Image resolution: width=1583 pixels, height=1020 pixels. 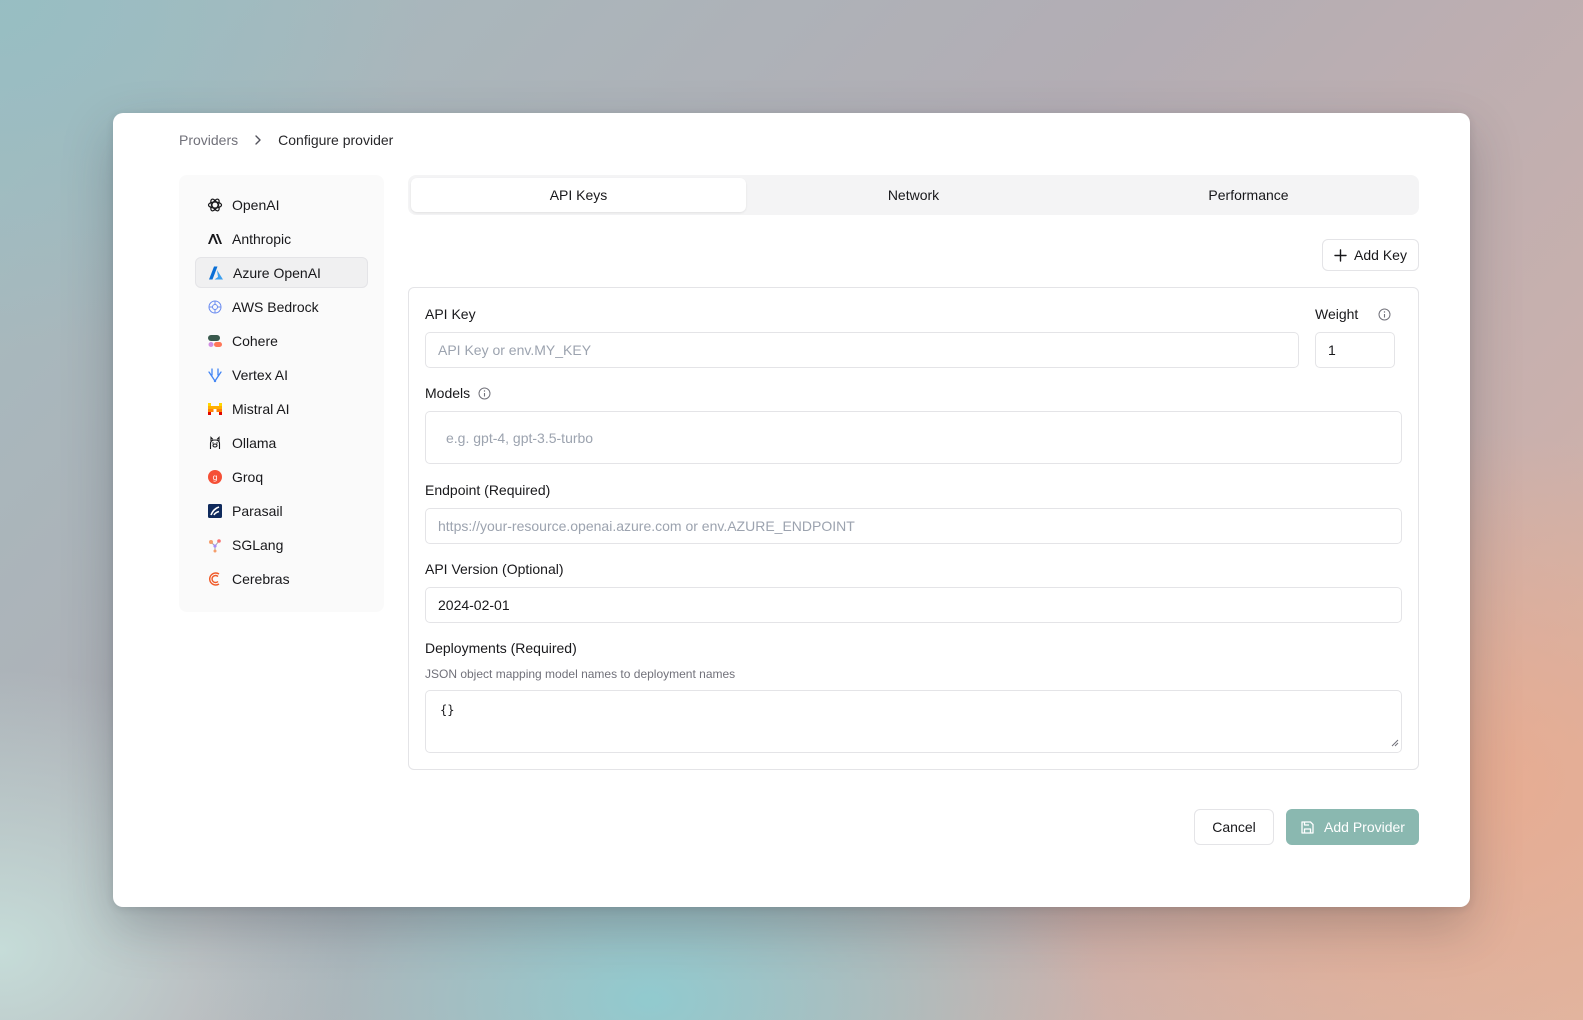 I want to click on cerebras-icon, so click(x=215, y=579).